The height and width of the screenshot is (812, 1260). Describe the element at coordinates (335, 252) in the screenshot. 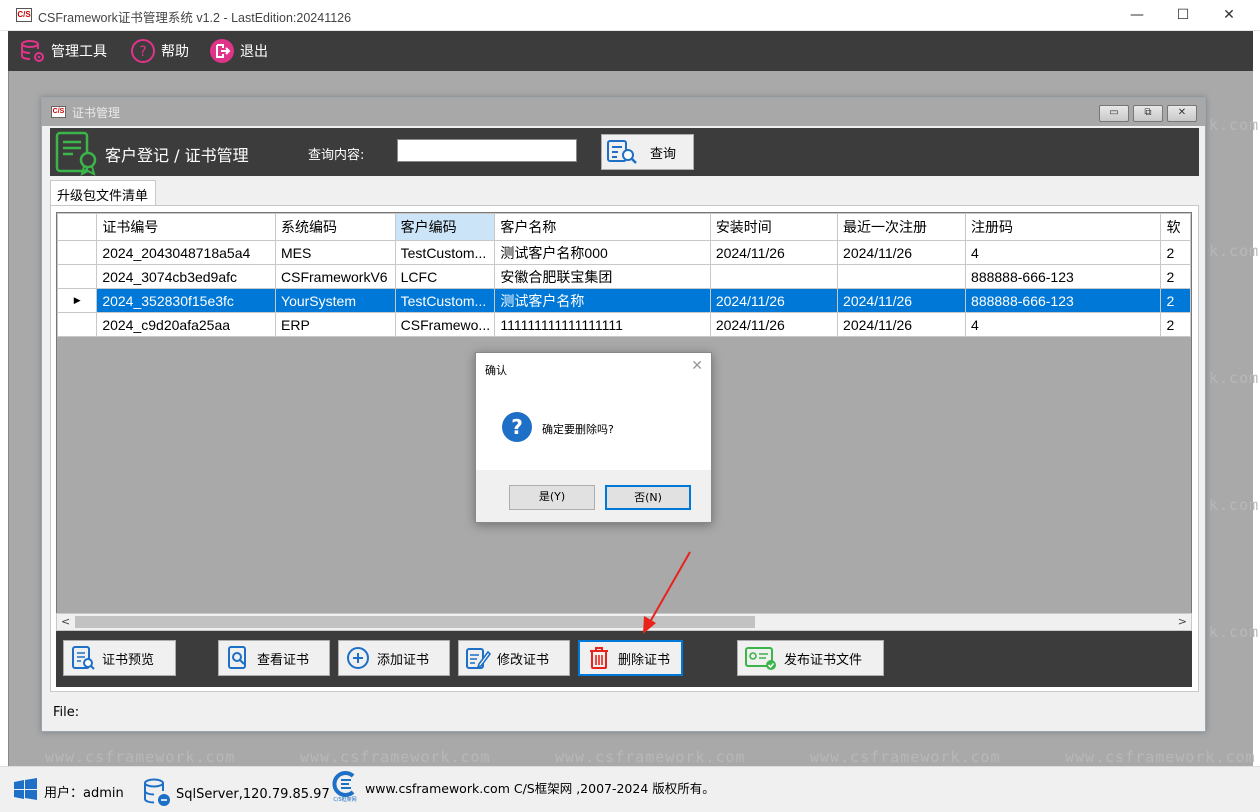

I see `table-cell: MES` at that location.